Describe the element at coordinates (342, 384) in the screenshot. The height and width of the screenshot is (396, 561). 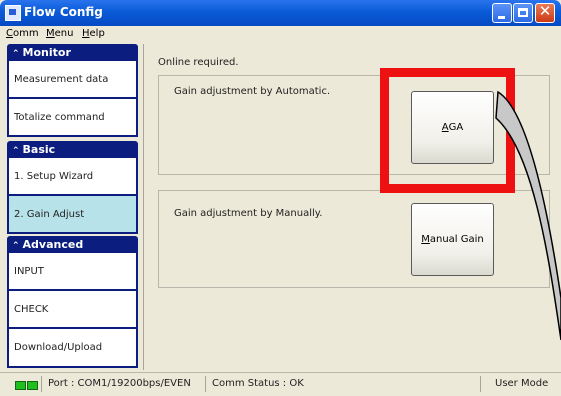
I see `status-comm: Comm Status : OK` at that location.